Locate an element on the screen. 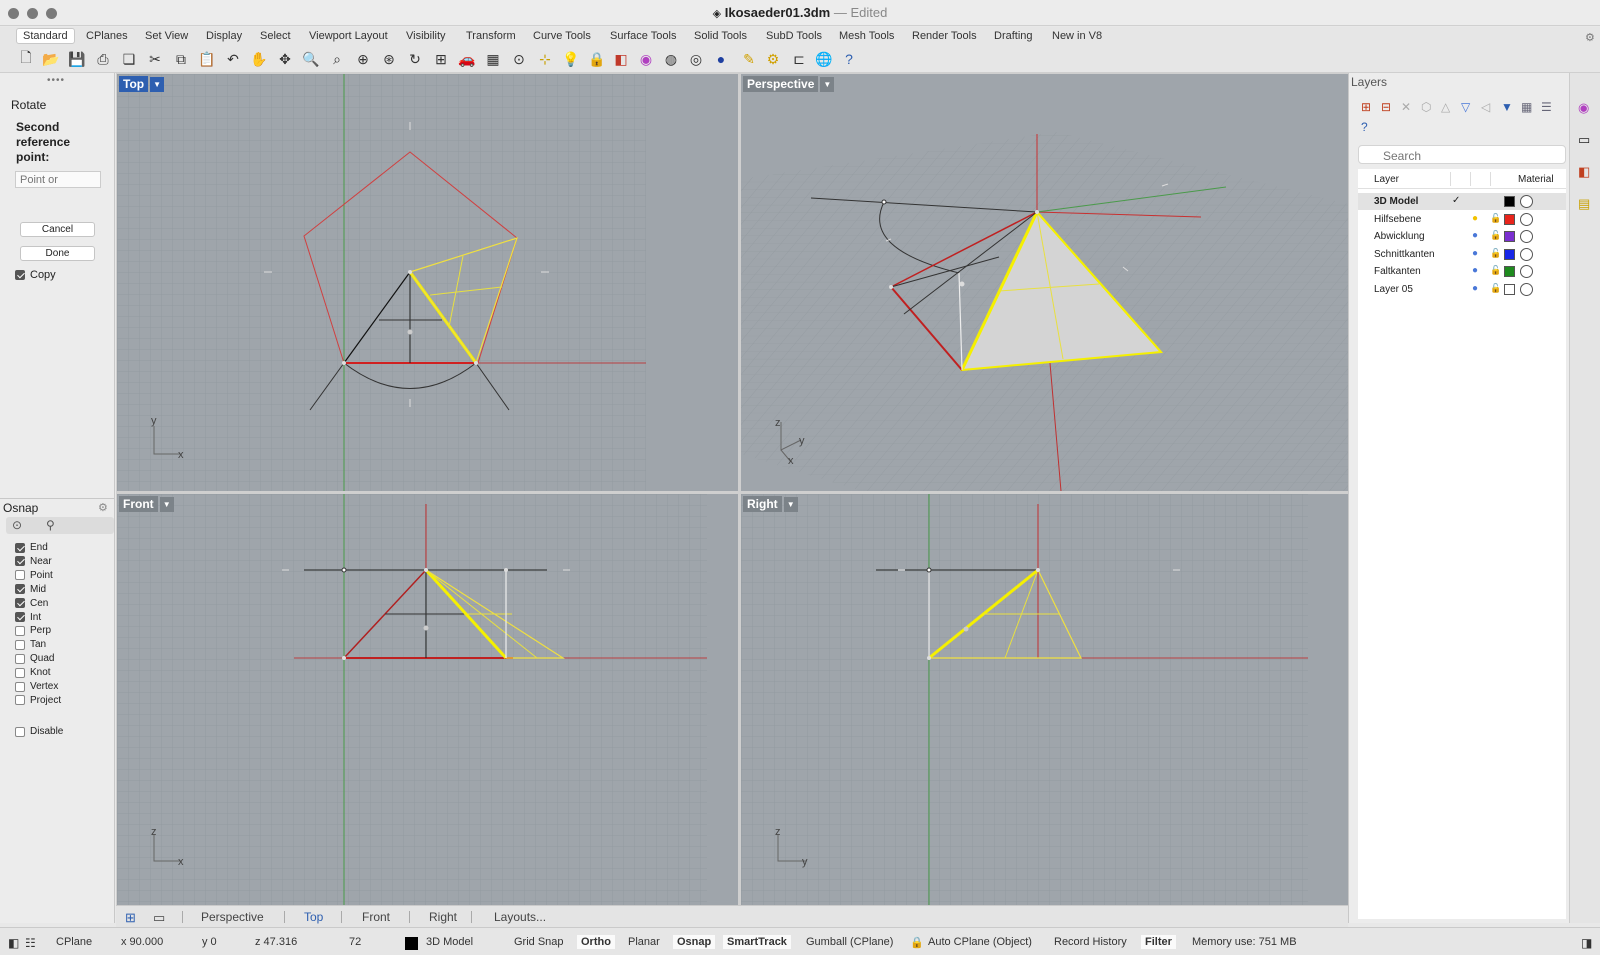 The width and height of the screenshot is (1600, 955). panel-grip: •••• is located at coordinates (56, 80).